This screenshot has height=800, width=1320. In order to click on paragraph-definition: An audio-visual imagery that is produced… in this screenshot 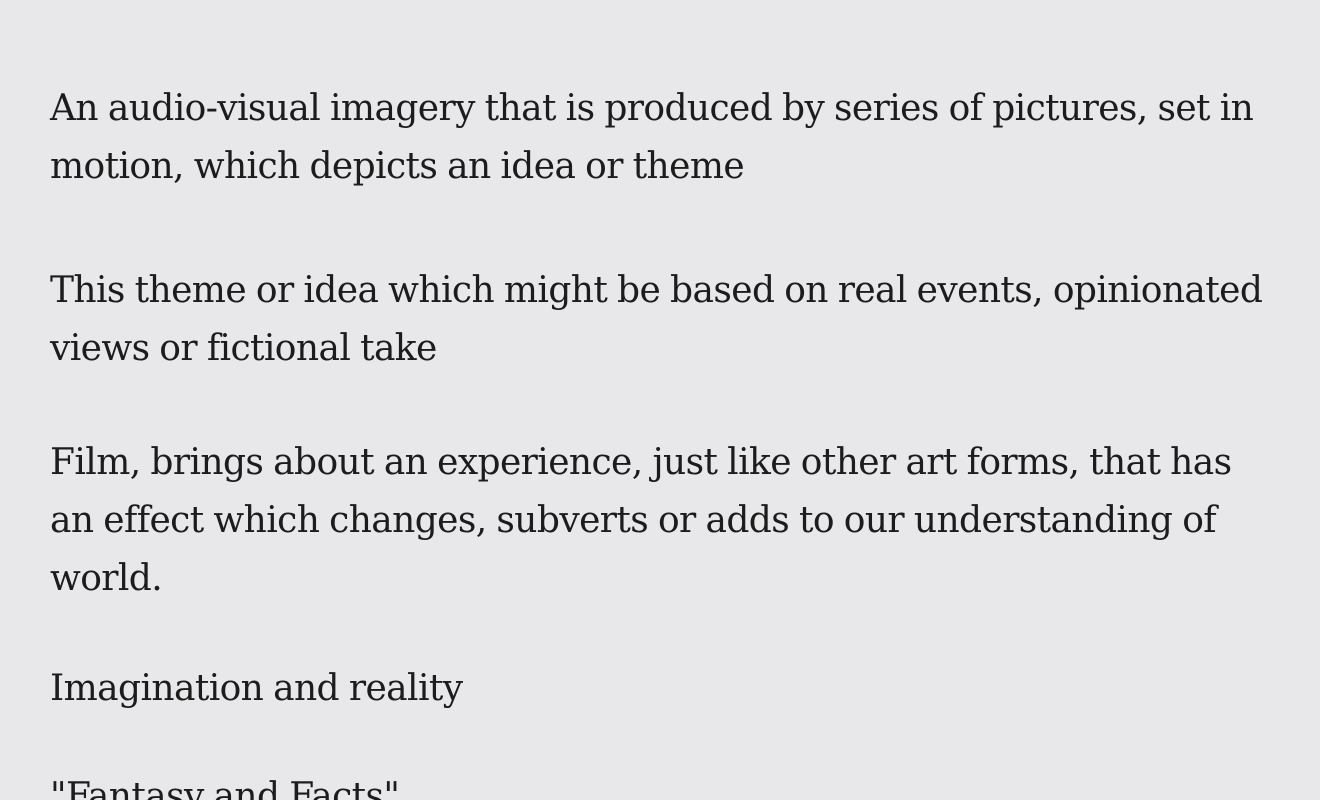, I will do `click(652, 137)`.